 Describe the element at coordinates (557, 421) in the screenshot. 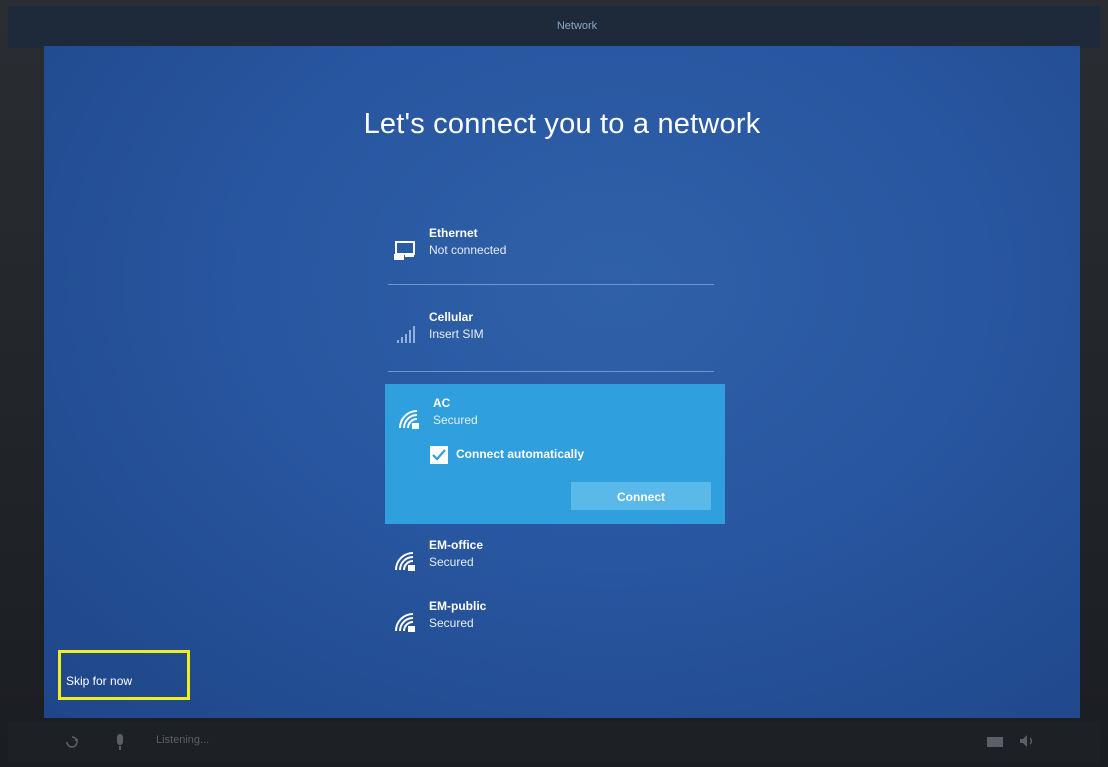

I see `network-item-ac: AC Secured` at that location.